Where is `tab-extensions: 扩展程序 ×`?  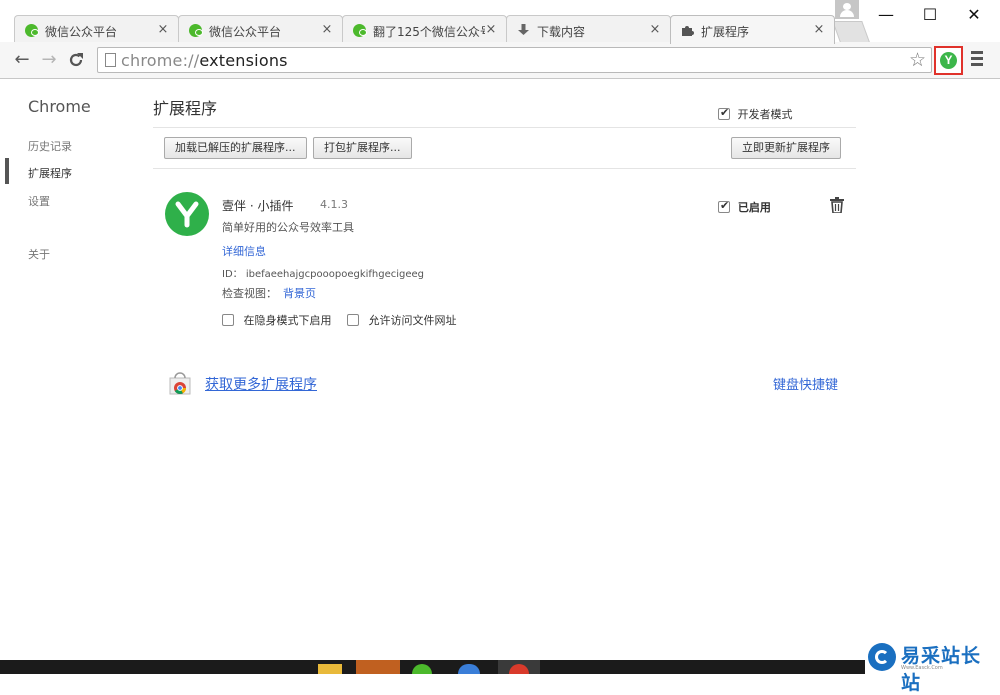
tab-extensions: 扩展程序 × is located at coordinates (752, 29).